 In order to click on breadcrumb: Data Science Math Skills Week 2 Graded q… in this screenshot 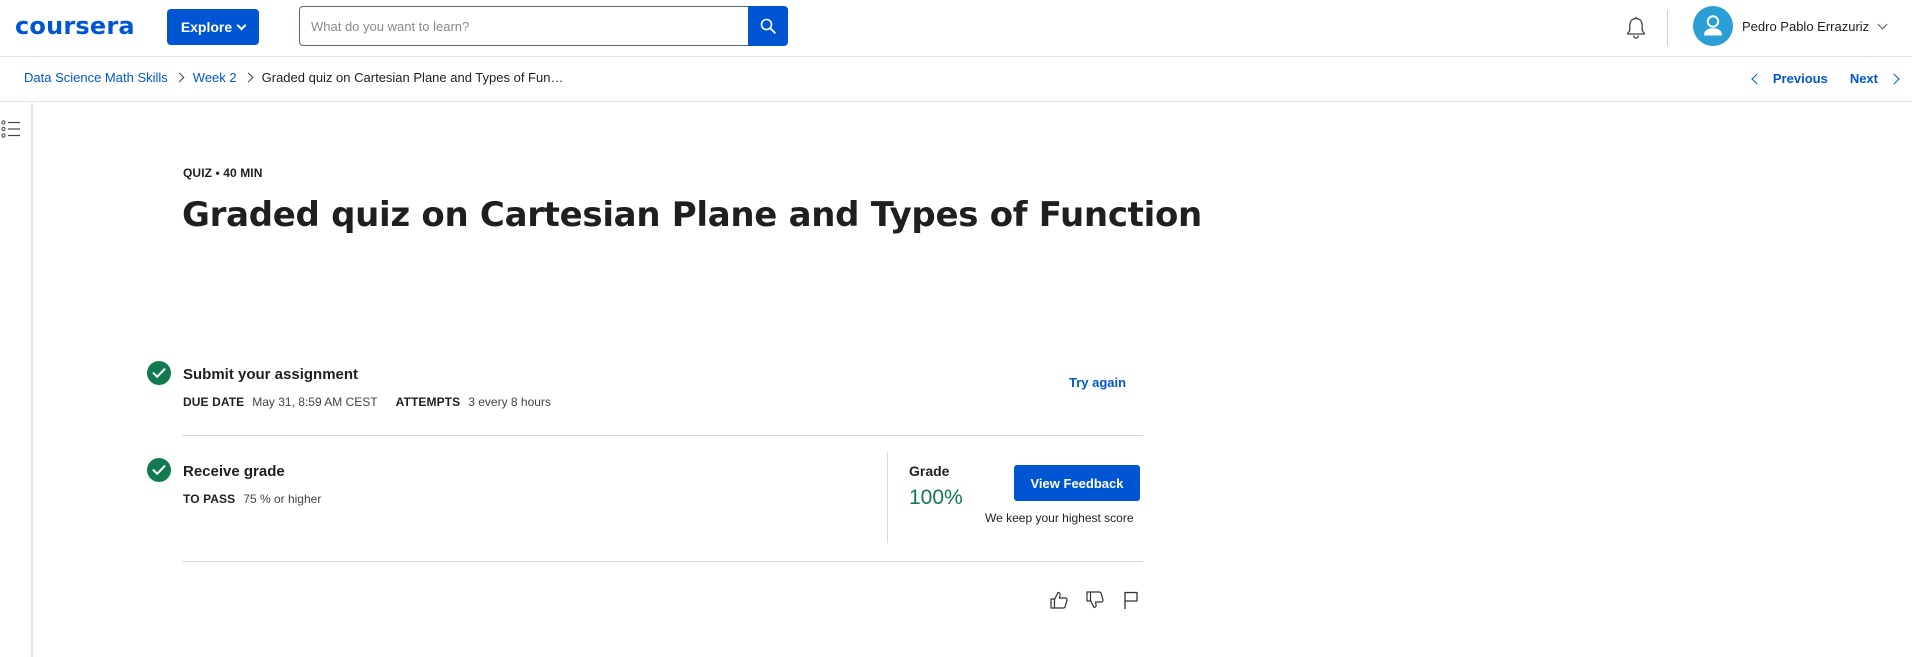, I will do `click(293, 77)`.